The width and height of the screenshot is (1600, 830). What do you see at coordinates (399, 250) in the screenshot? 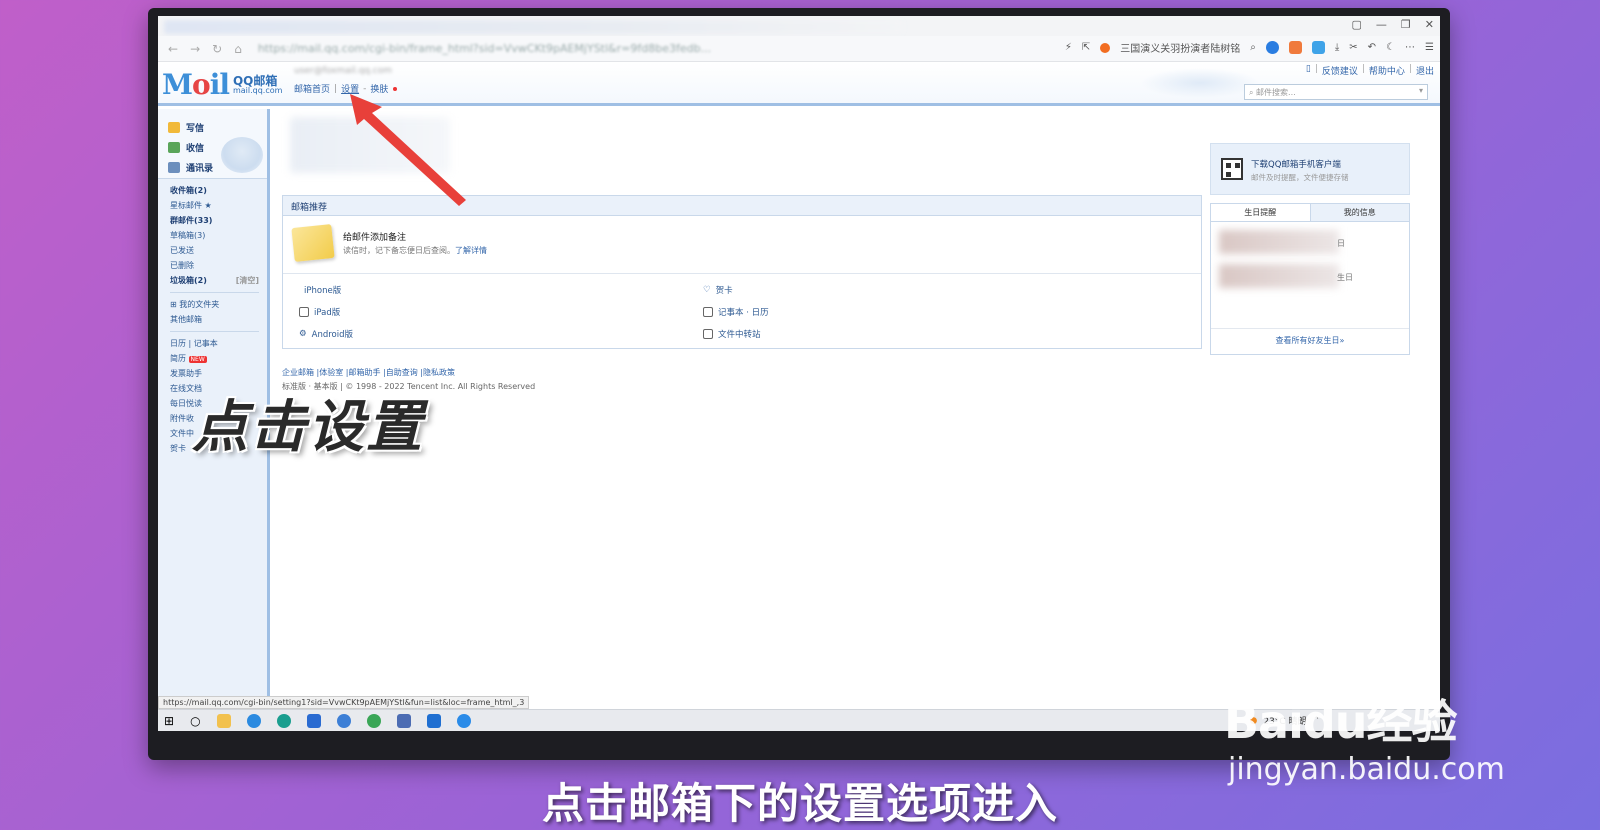
I see `note-desc-text: 读信时，记下备忘便日后查阅。` at bounding box center [399, 250].